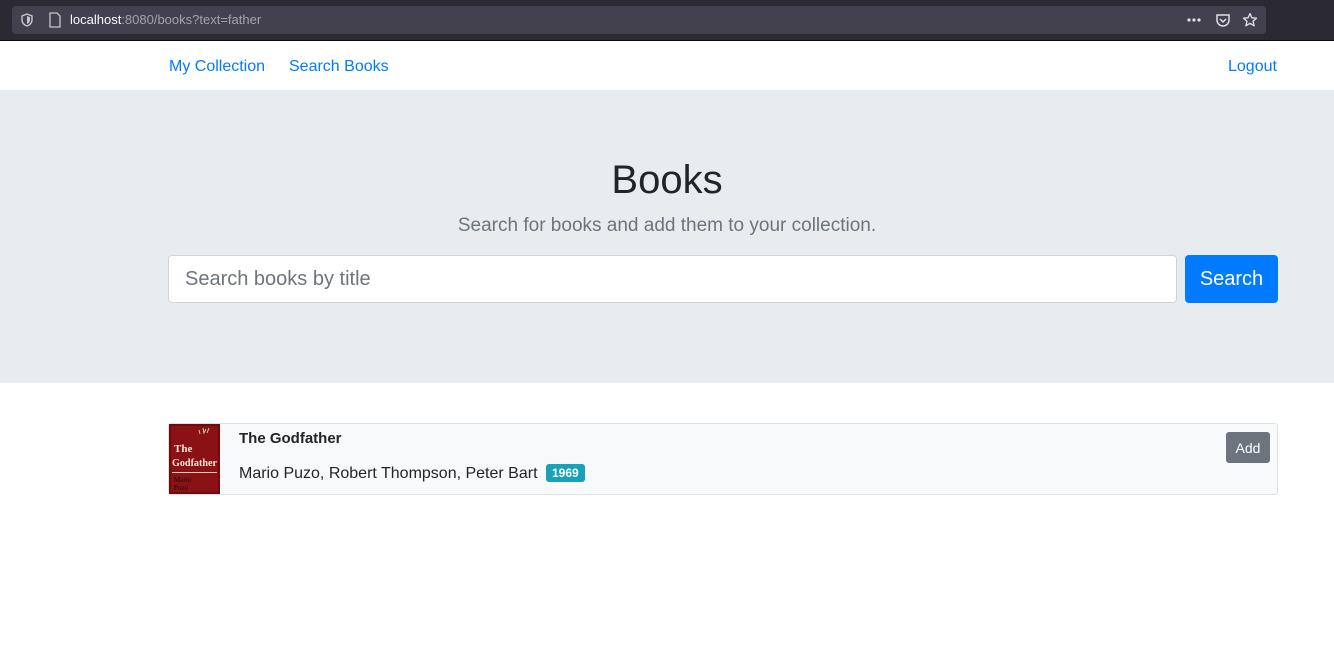 The image size is (1334, 650). Describe the element at coordinates (1194, 20) in the screenshot. I see `more-icon` at that location.